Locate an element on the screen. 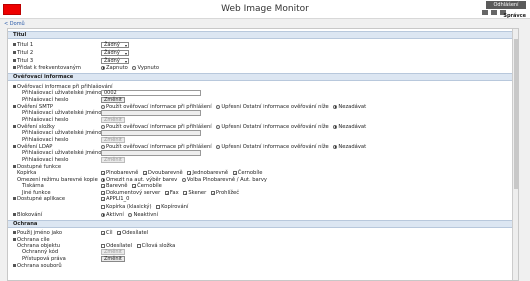 The width and height of the screenshot is (530, 281). block-active-radio is located at coordinates (103, 214).